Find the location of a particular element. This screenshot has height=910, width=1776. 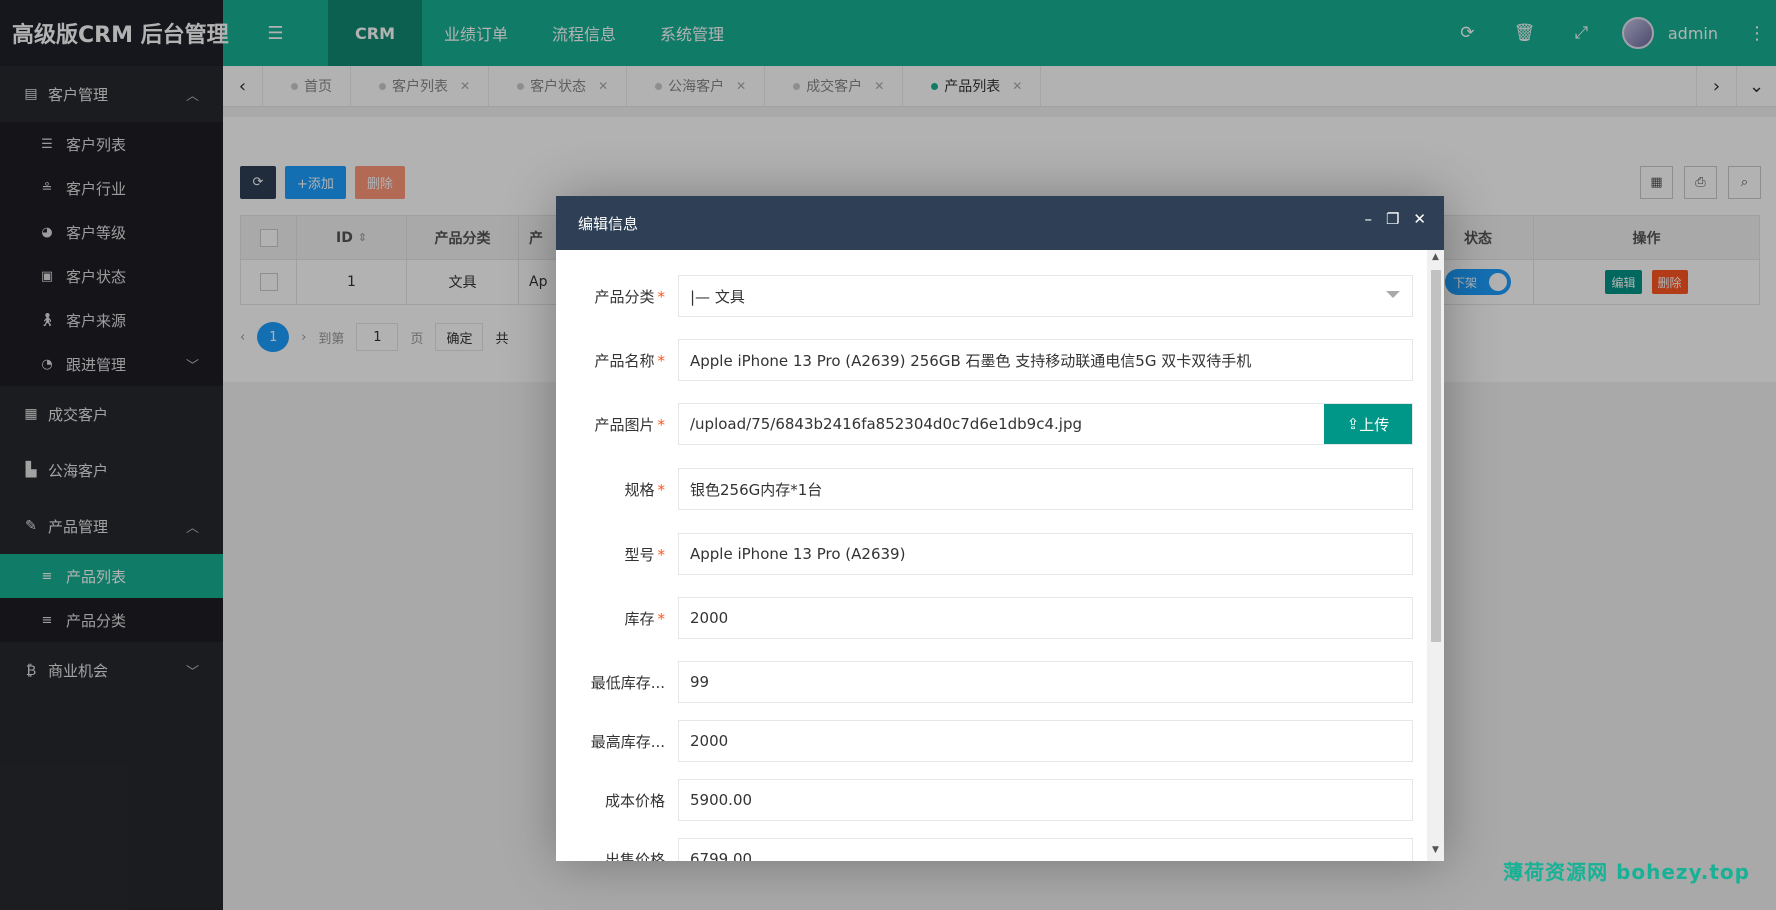

label-text: 产品图片 is located at coordinates (624, 424).